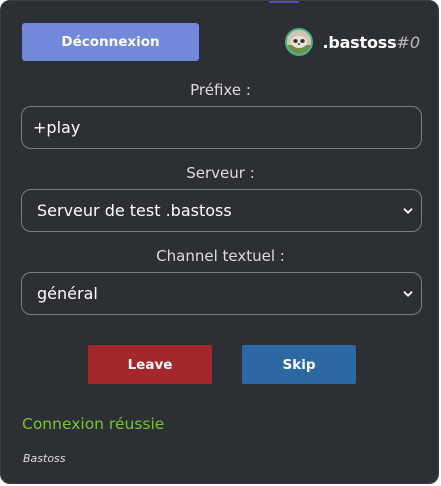  Describe the element at coordinates (221, 293) in the screenshot. I see `channel-select: général` at that location.